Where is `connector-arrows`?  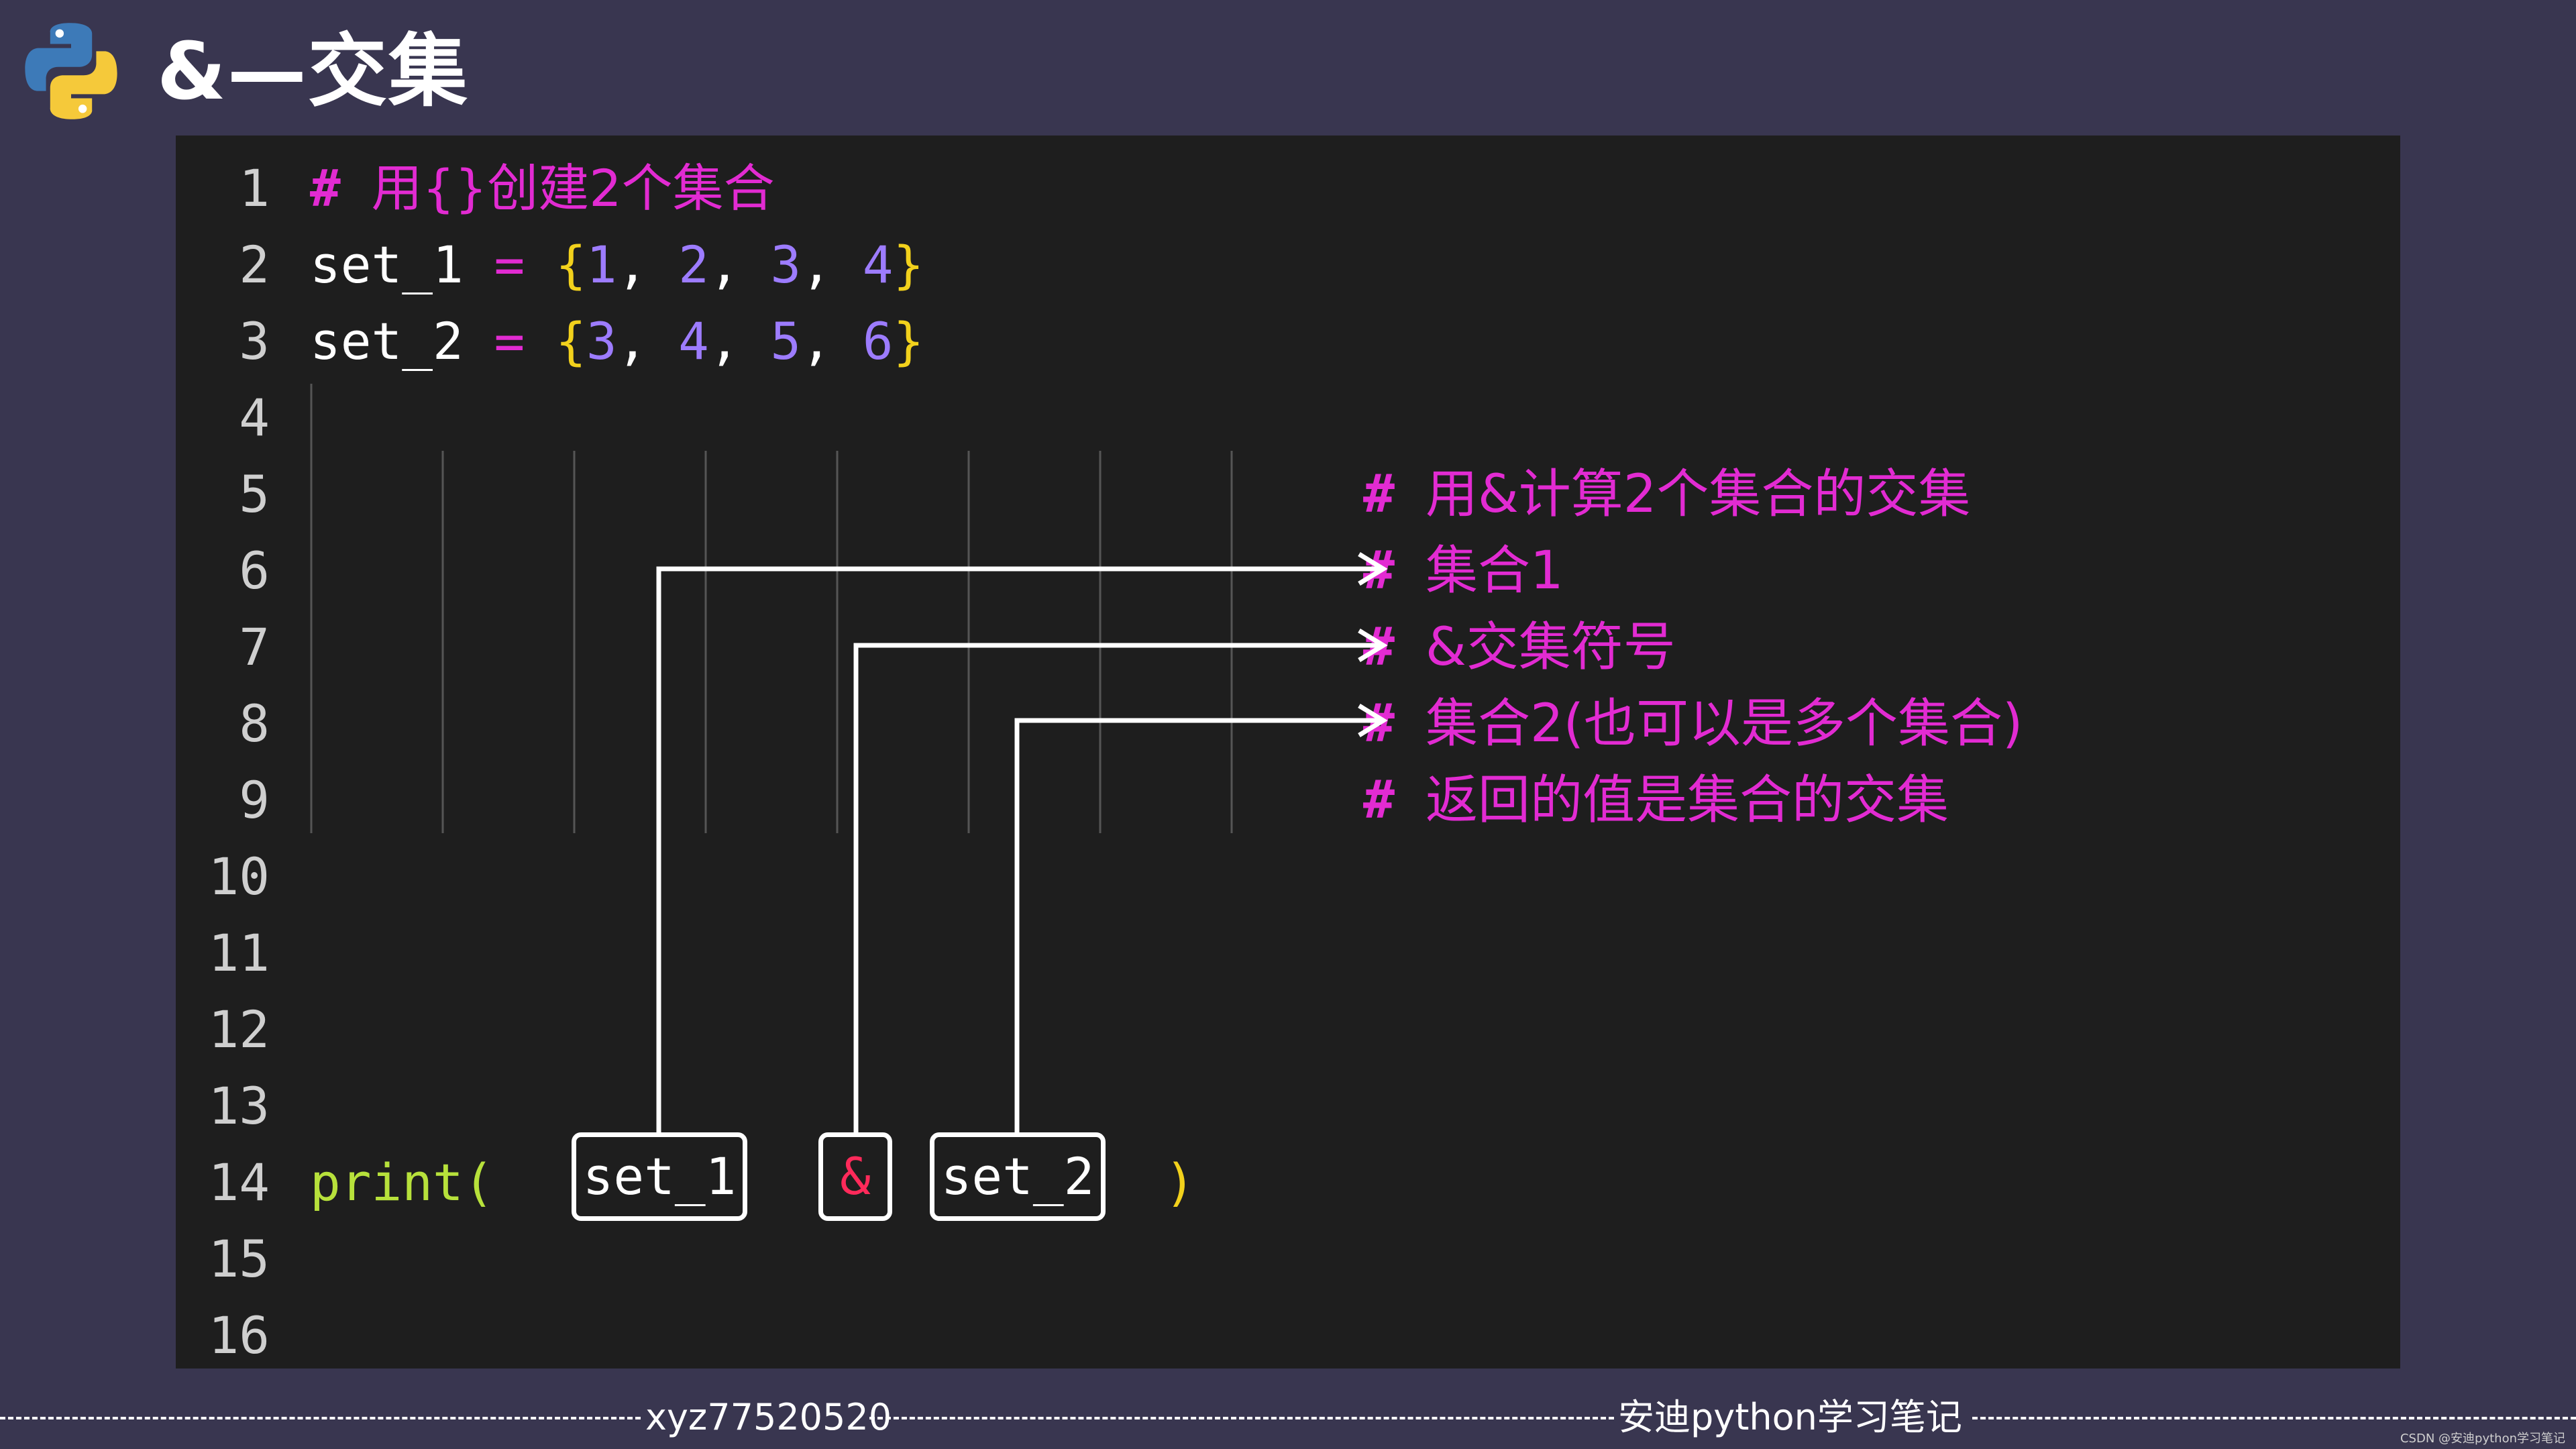 connector-arrows is located at coordinates (1022, 842).